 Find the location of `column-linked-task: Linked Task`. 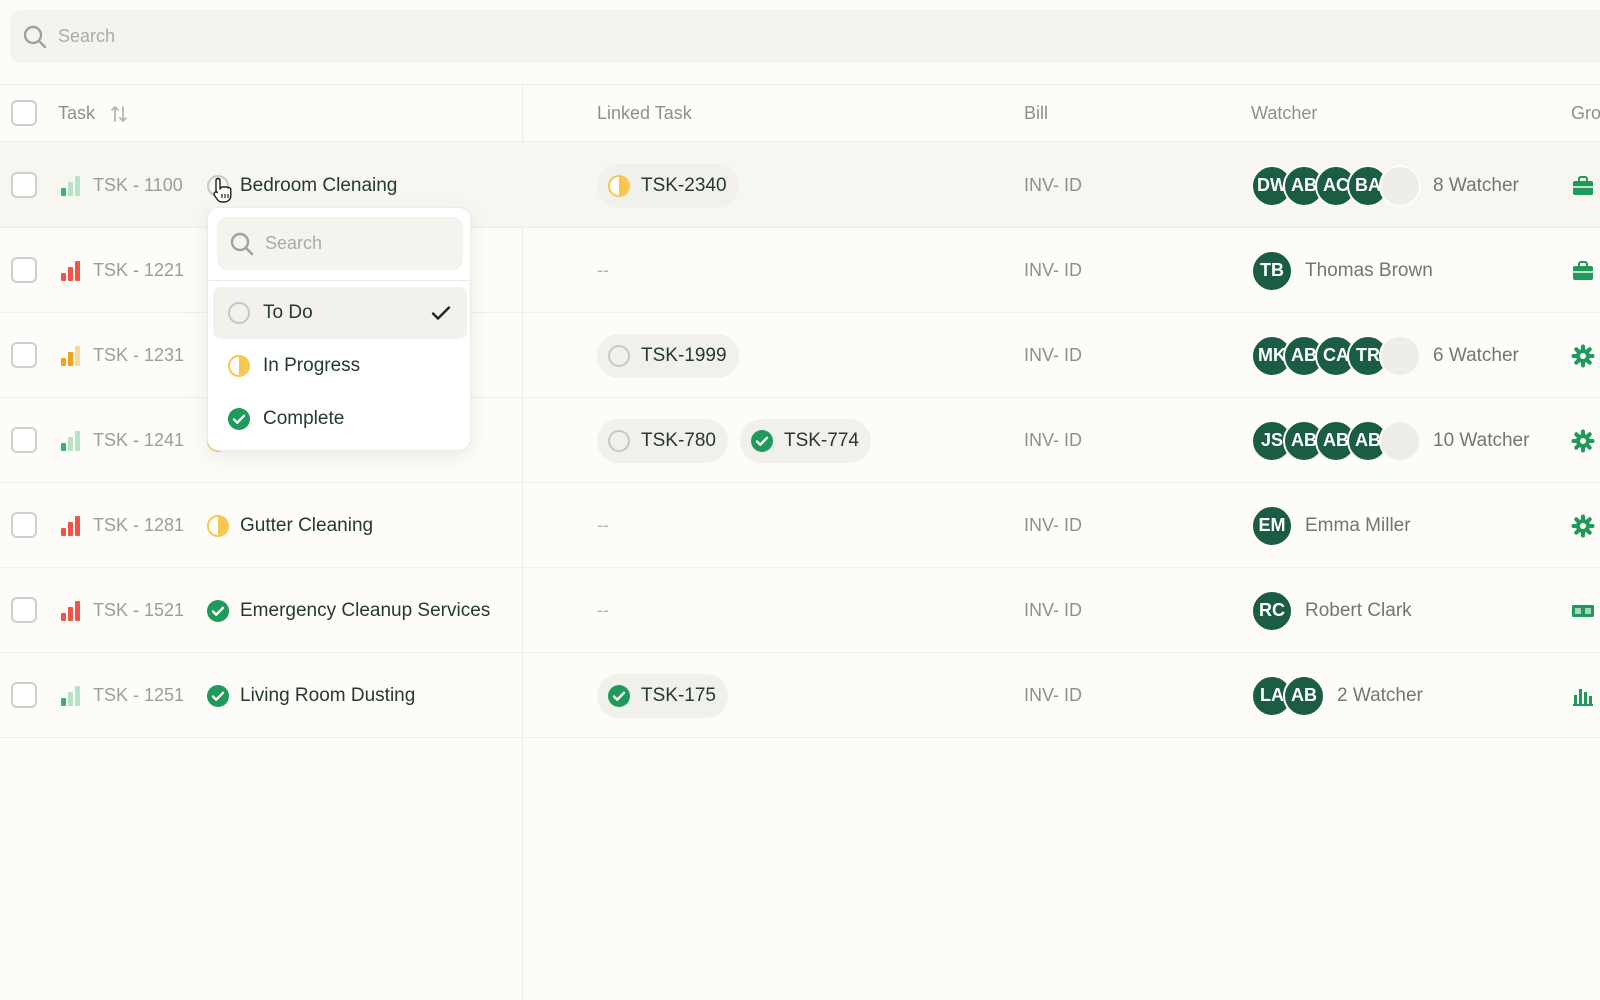

column-linked-task: Linked Task is located at coordinates (644, 113).